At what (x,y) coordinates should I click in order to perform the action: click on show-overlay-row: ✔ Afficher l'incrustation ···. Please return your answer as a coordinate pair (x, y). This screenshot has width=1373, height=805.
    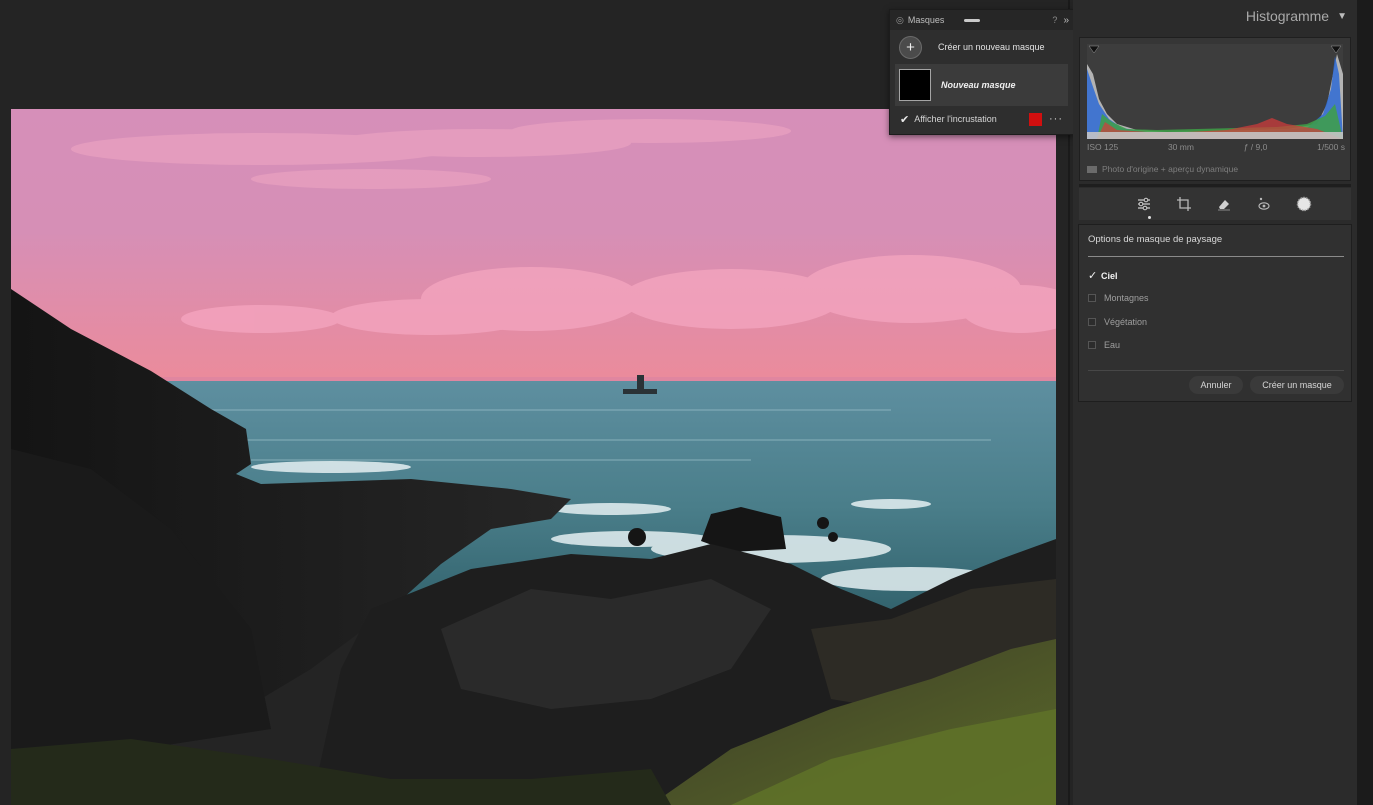
    Looking at the image, I should click on (981, 119).